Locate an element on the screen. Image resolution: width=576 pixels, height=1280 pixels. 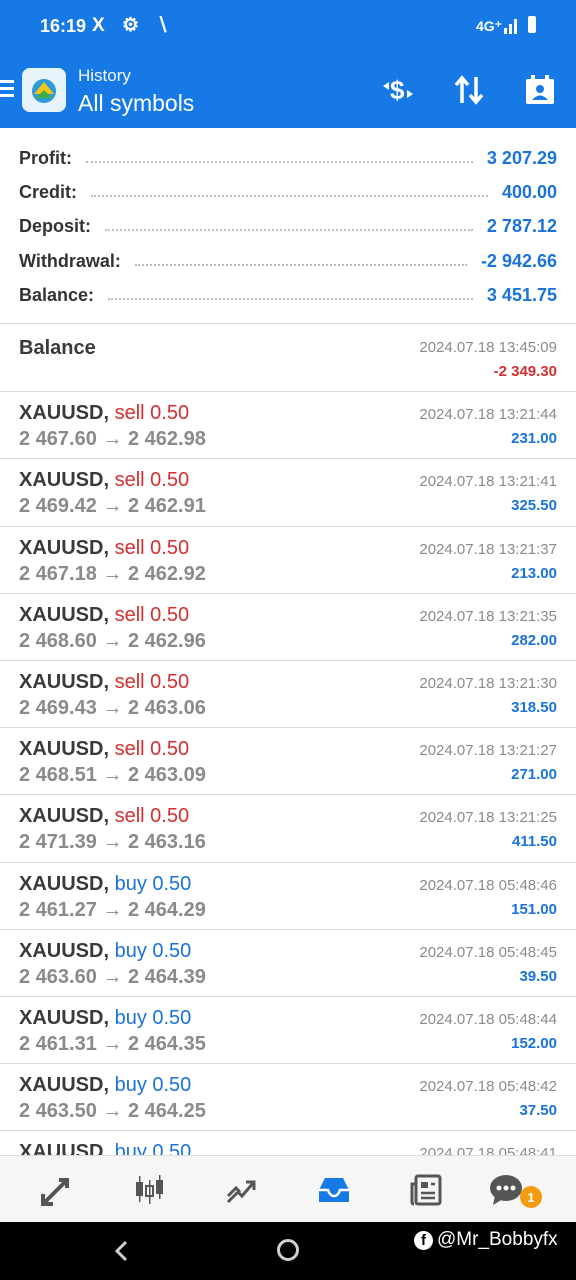
summary-row-withdrawal: Withdrawal: -2 942.66 is located at coordinates (288, 261).